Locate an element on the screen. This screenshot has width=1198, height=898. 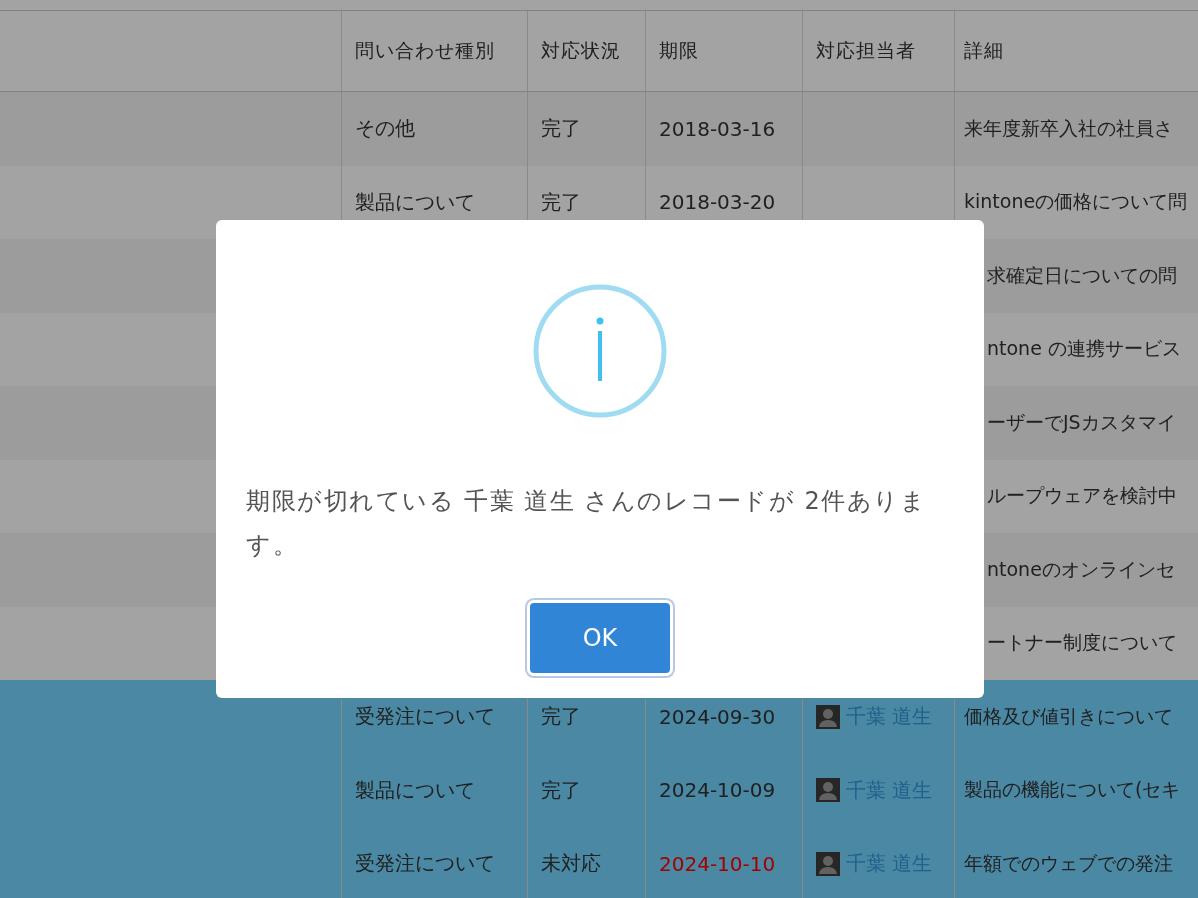
table-cell: 2018-03-20 is located at coordinates (717, 202).